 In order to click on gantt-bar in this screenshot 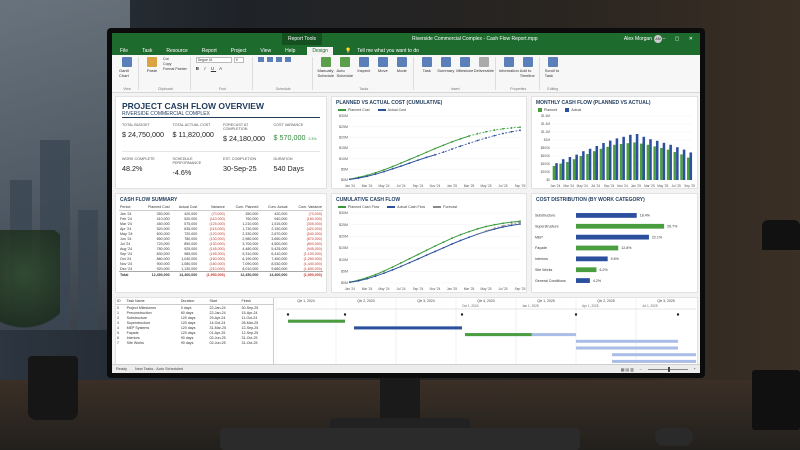, I will do `click(654, 361)`.